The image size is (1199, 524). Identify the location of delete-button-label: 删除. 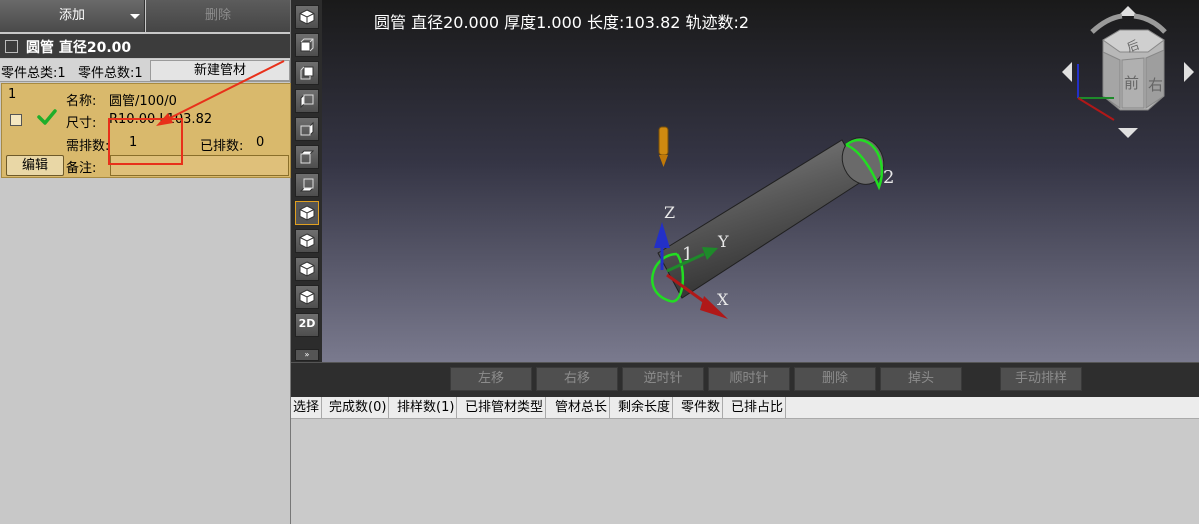
(217, 15).